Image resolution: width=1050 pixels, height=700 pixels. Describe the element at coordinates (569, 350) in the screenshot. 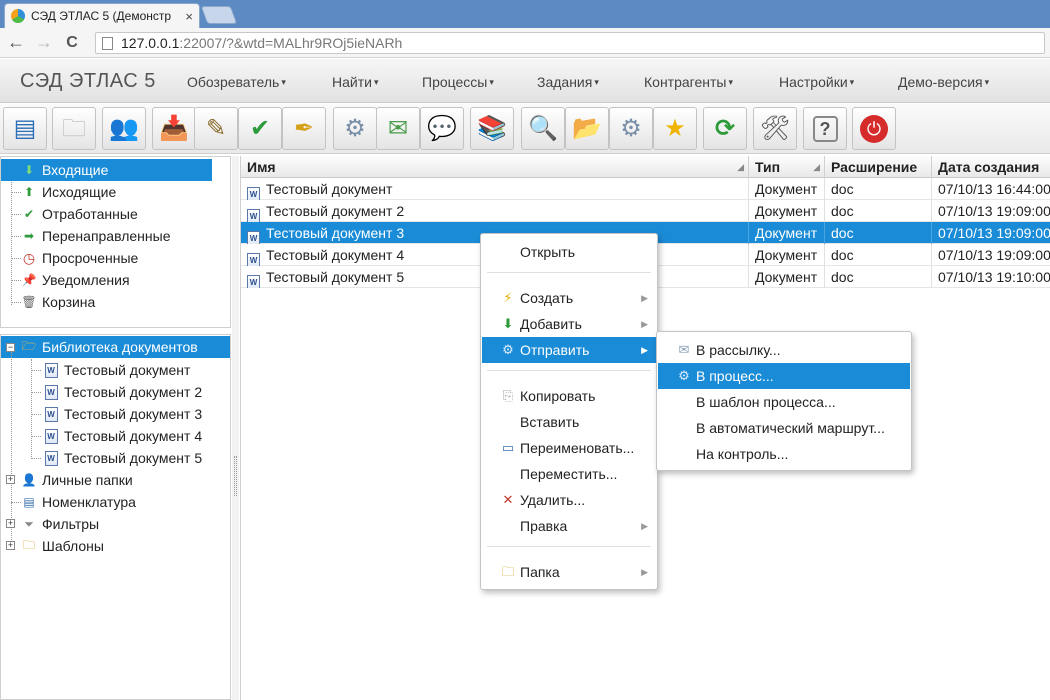

I see `menu-item-send: ⚙ Отправить ▶` at that location.